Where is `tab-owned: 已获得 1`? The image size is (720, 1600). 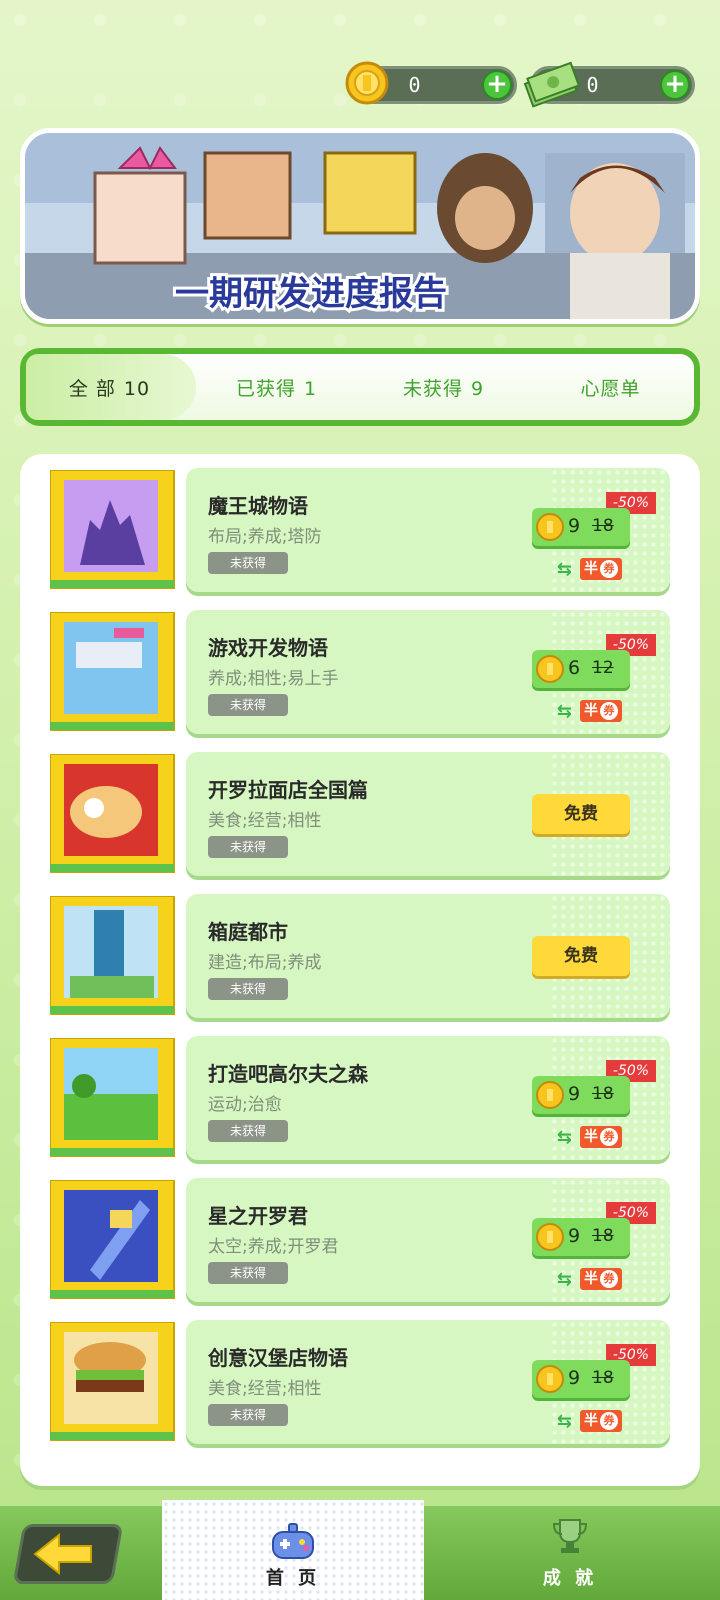 tab-owned: 已获得 1 is located at coordinates (276, 387).